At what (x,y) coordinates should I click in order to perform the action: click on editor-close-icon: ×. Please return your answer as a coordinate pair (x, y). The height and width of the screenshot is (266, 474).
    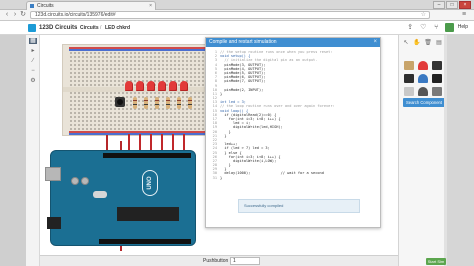
    Looking at the image, I should click on (375, 42).